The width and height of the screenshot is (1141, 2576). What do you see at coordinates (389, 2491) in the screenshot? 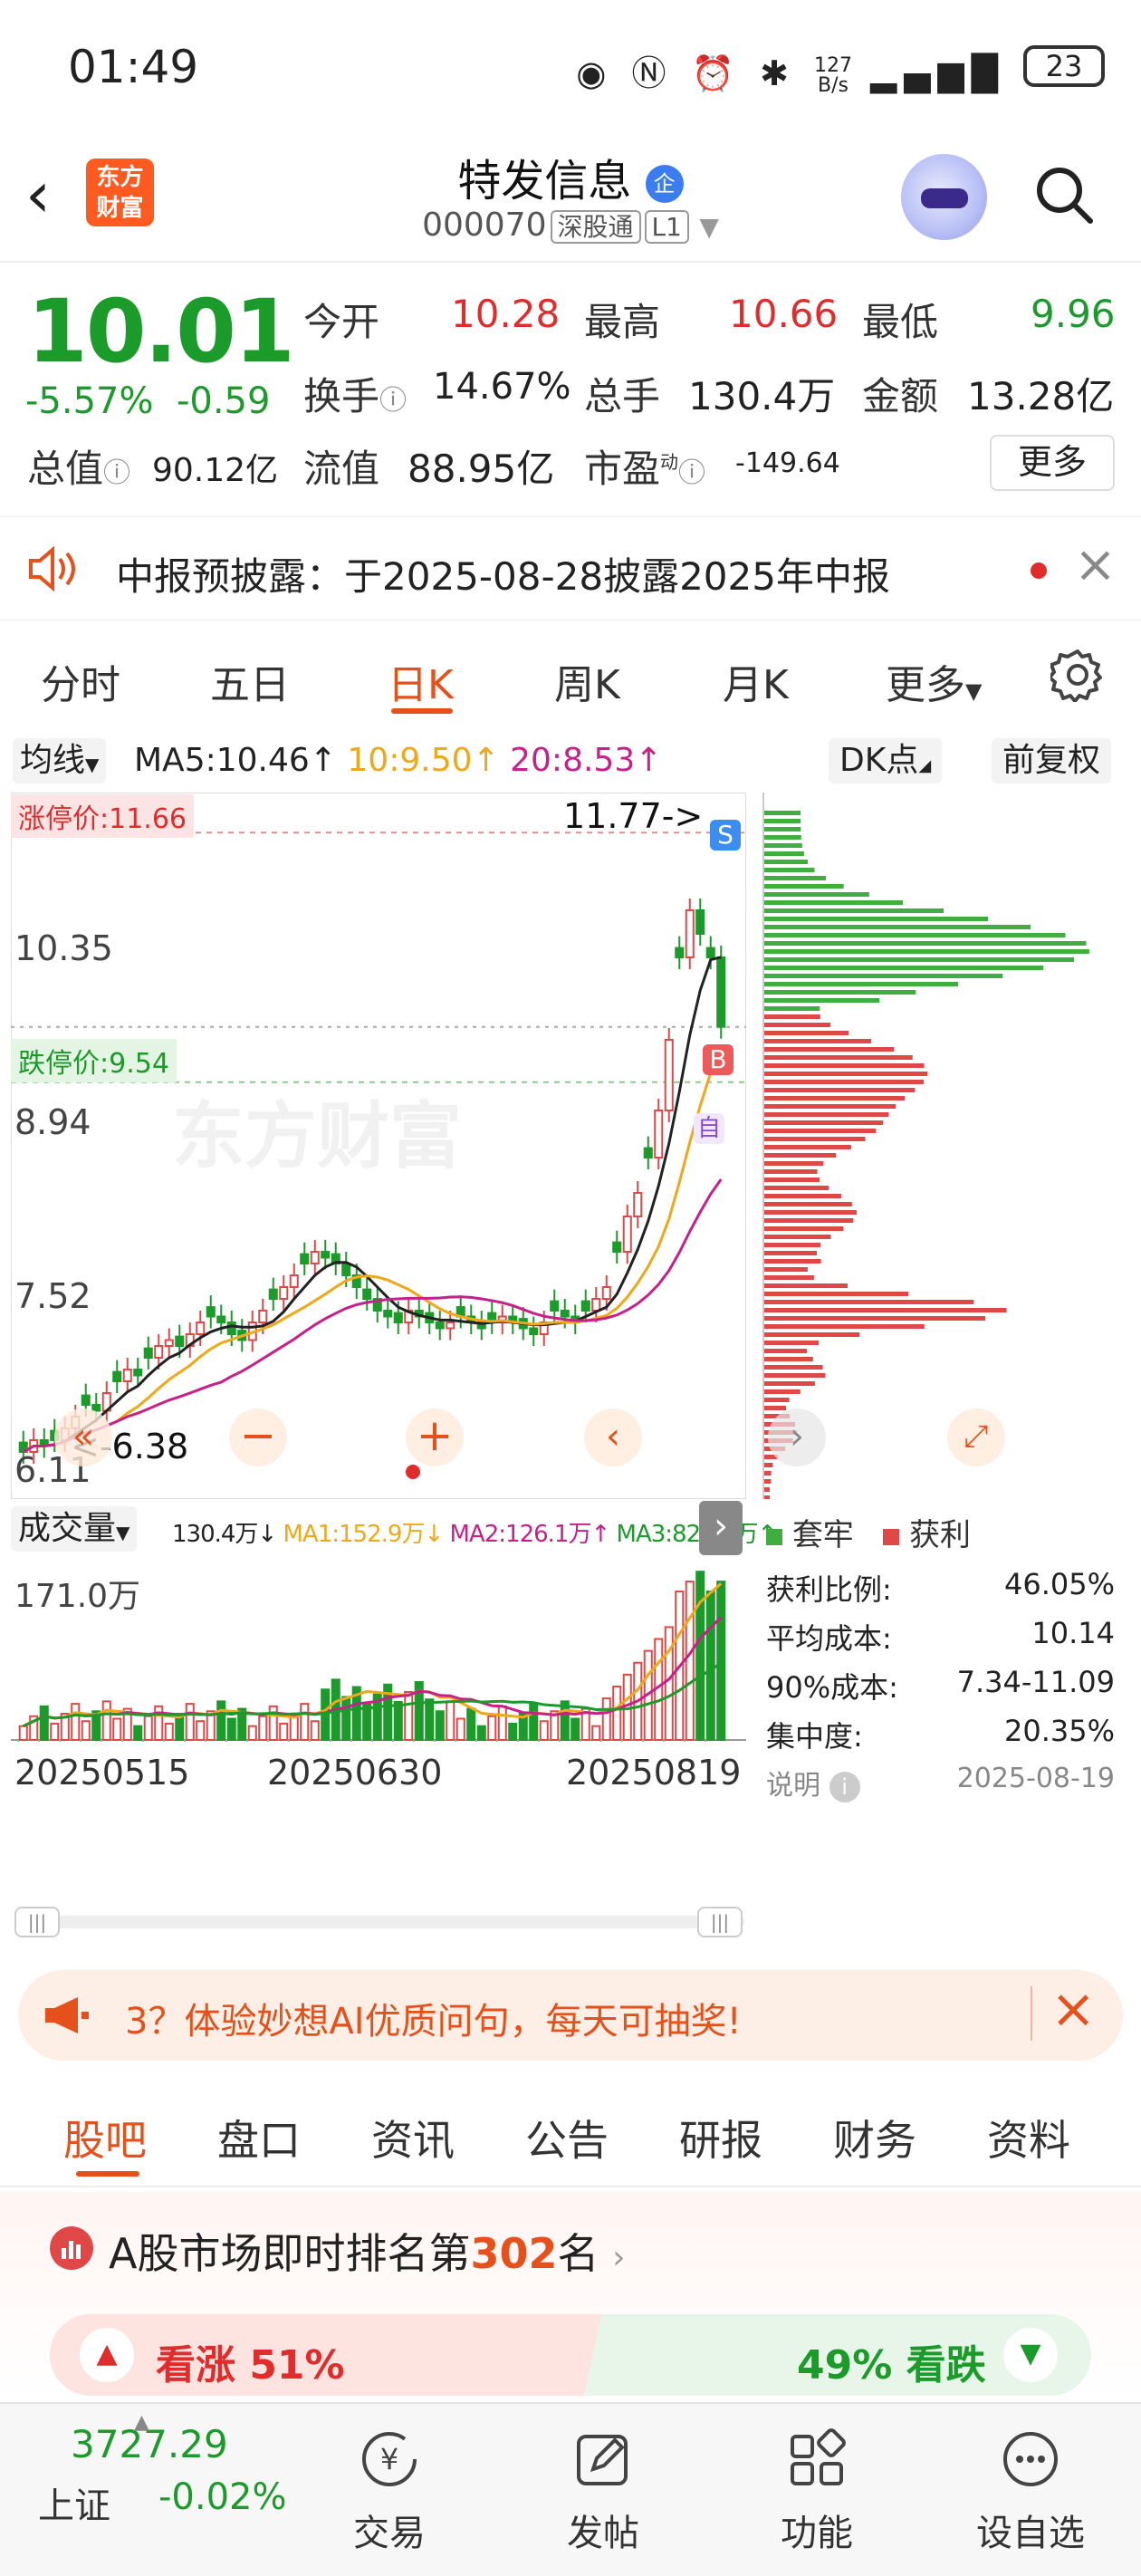
I see `nav-trade: ¥ 交易` at bounding box center [389, 2491].